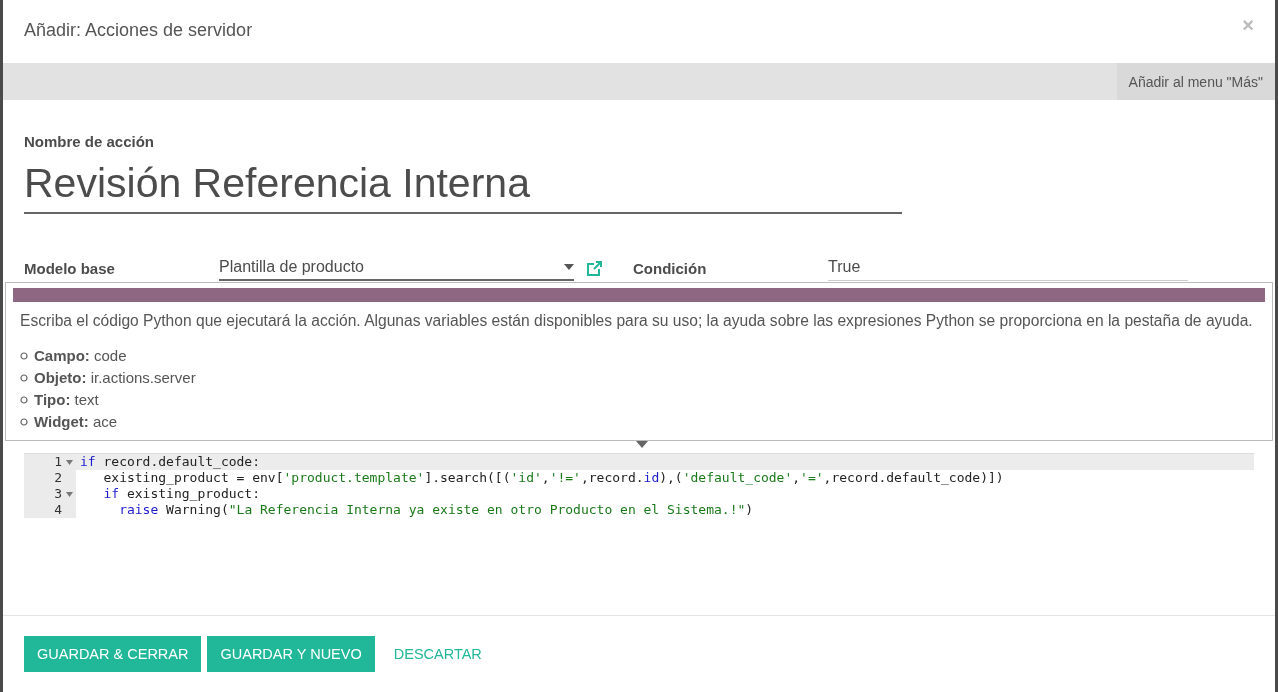 This screenshot has width=1278, height=692. I want to click on add-to-menu-button: Añadir al menu "Más", so click(1195, 81).